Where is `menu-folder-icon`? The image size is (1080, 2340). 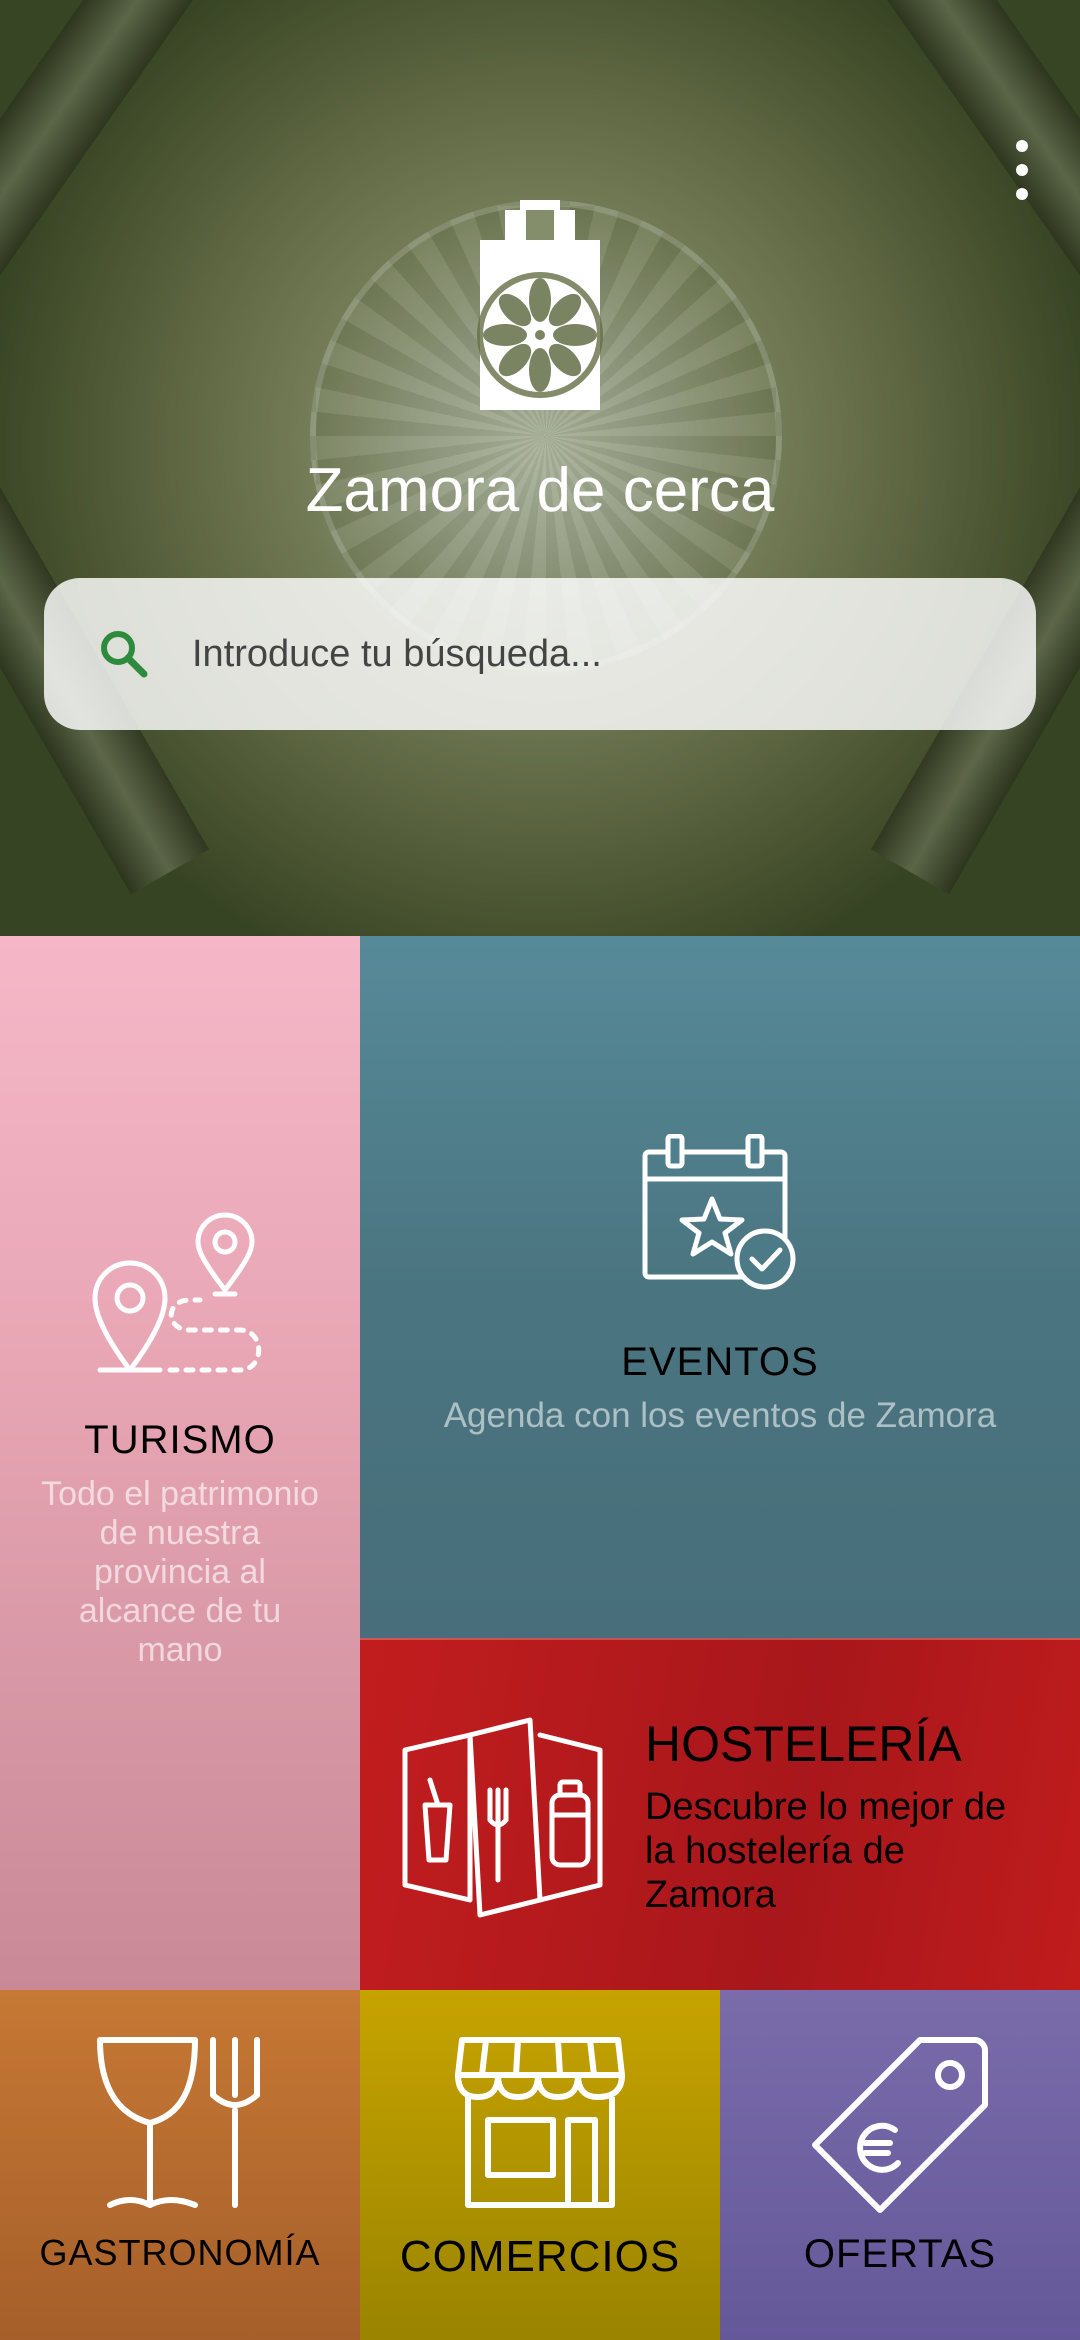 menu-folder-icon is located at coordinates (502, 1817).